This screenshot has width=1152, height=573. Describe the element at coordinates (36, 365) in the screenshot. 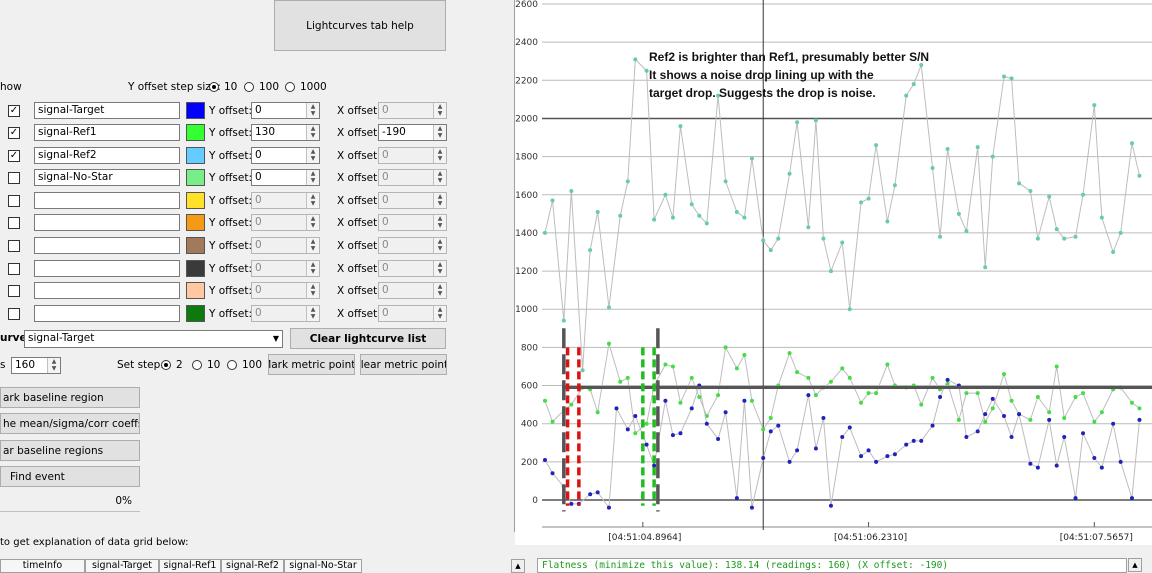

I see `points-stepper: 160 ▲ ▼` at that location.